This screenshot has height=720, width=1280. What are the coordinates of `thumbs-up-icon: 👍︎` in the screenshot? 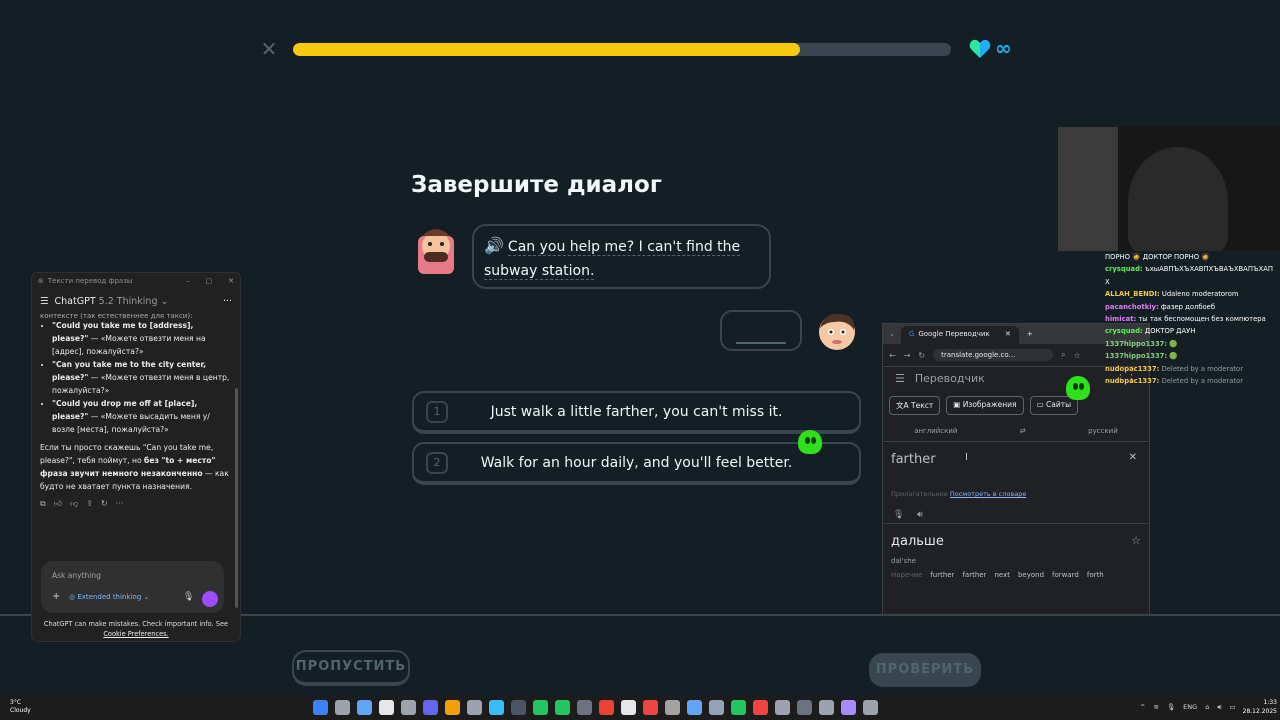 It's located at (58, 504).